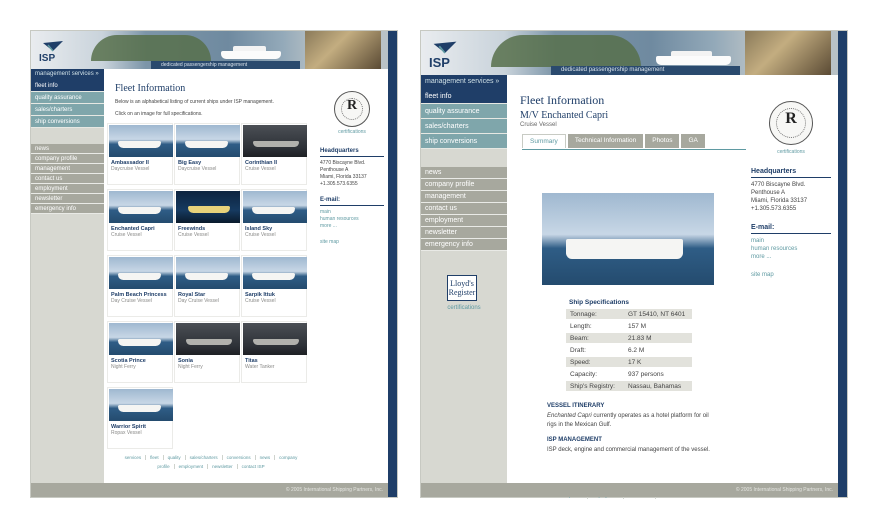 Image resolution: width=875 pixels, height=525 pixels. I want to click on footer-link: quality, so click(173, 457).